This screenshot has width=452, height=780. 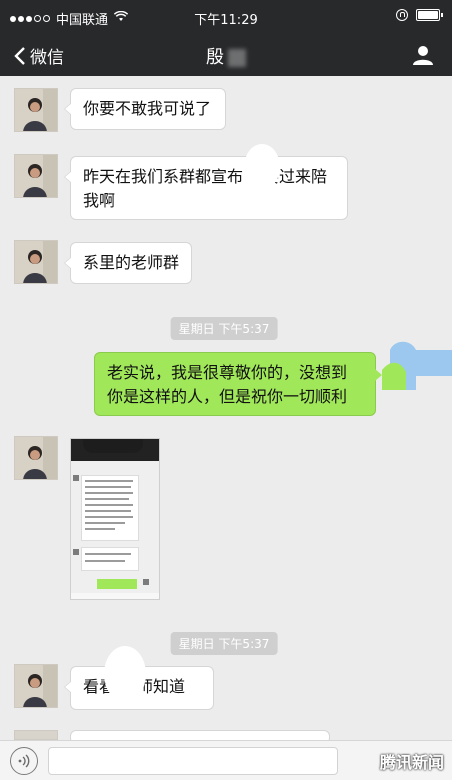 What do you see at coordinates (99, 200) in the screenshot?
I see `message-text-line2: 我啊` at bounding box center [99, 200].